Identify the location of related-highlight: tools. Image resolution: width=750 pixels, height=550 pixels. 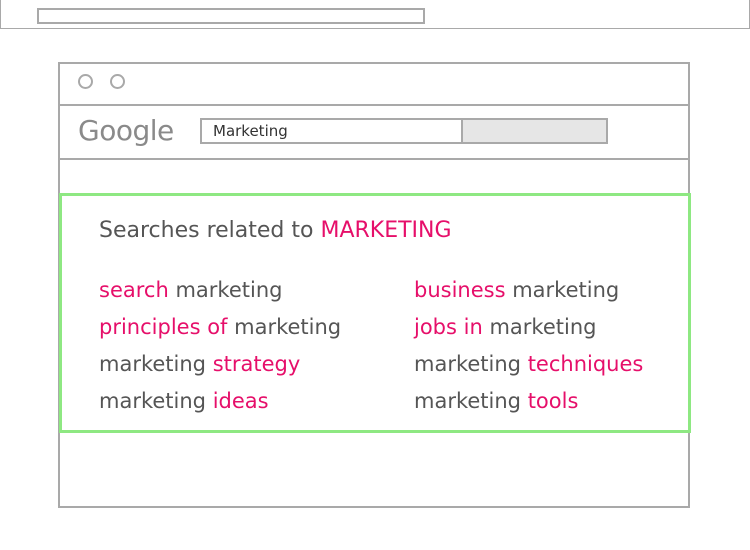
(553, 401).